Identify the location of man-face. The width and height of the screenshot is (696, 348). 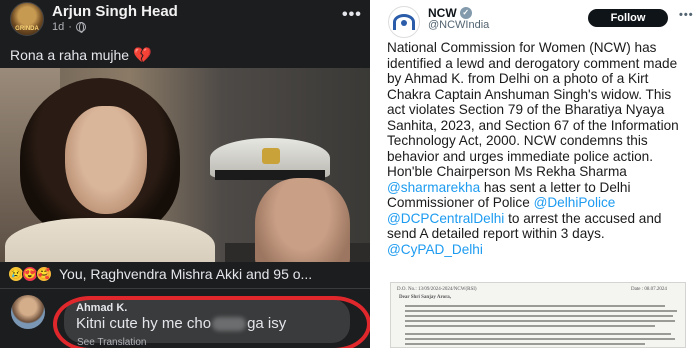
(302, 220).